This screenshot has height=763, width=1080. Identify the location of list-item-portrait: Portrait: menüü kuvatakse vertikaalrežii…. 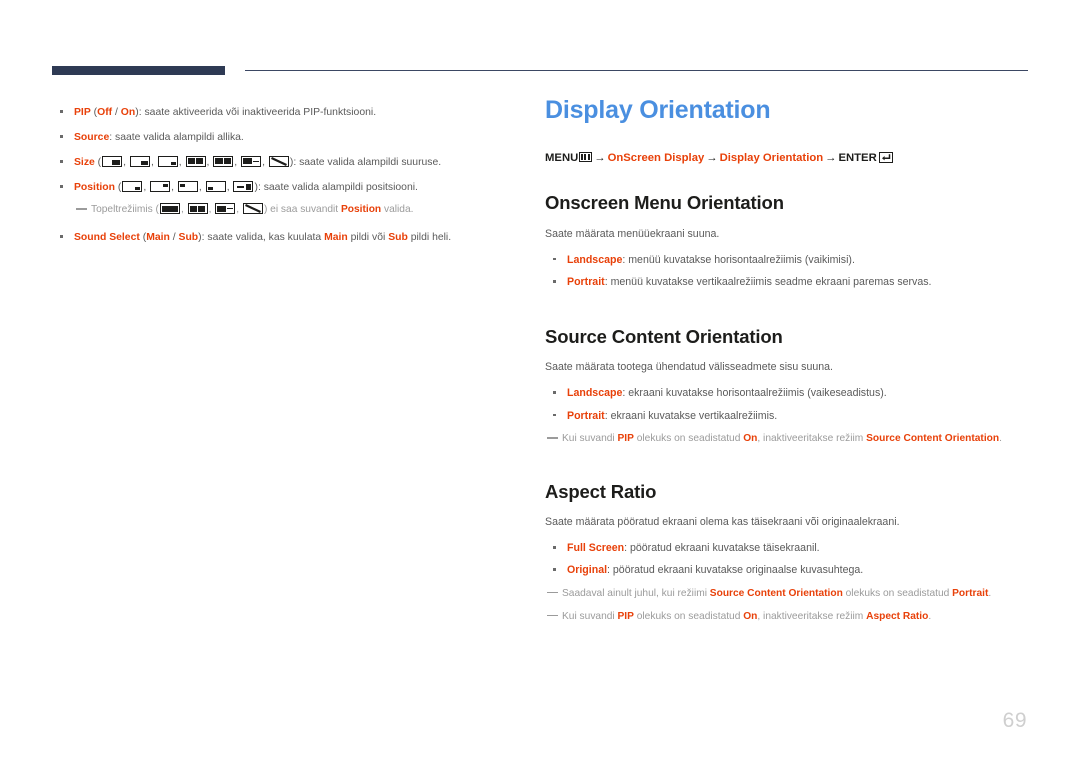
(786, 282).